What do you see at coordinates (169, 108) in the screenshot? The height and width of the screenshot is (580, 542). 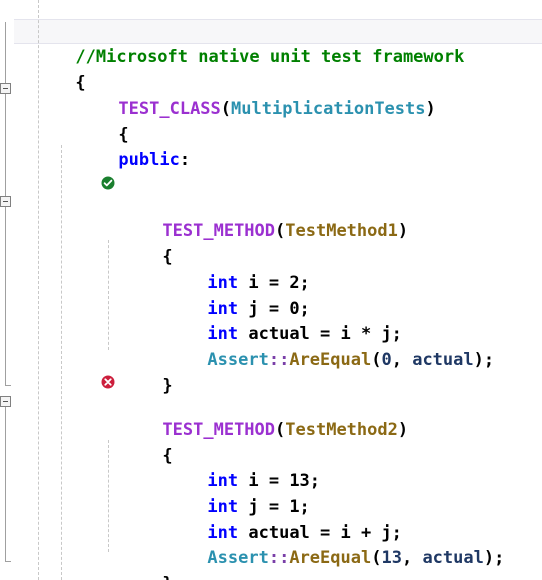 I see `macro-token-test-class: TEST_CLASS` at bounding box center [169, 108].